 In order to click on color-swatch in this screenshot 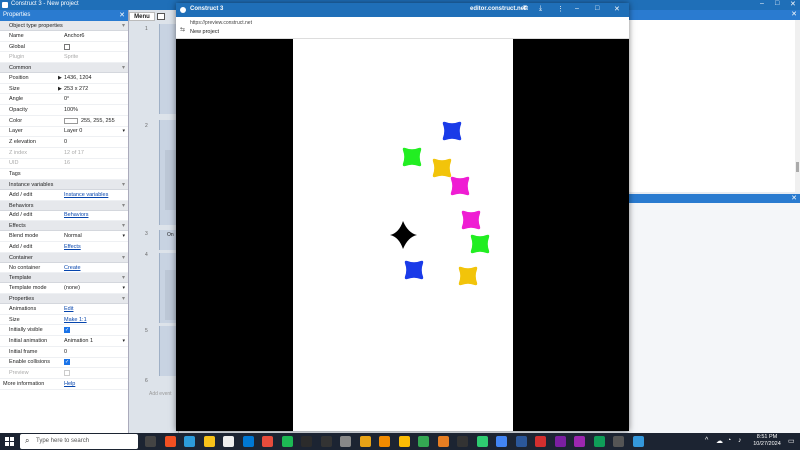, I will do `click(71, 120)`.